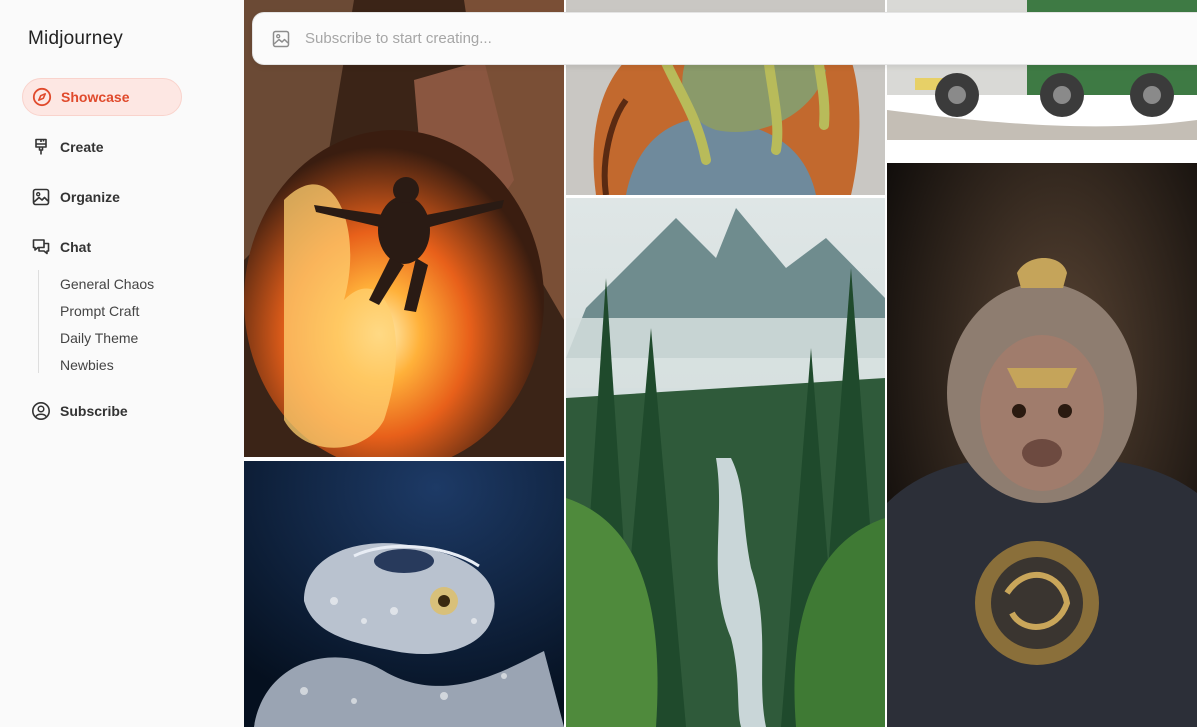 The height and width of the screenshot is (727, 1197). I want to click on user-circle-icon, so click(41, 411).